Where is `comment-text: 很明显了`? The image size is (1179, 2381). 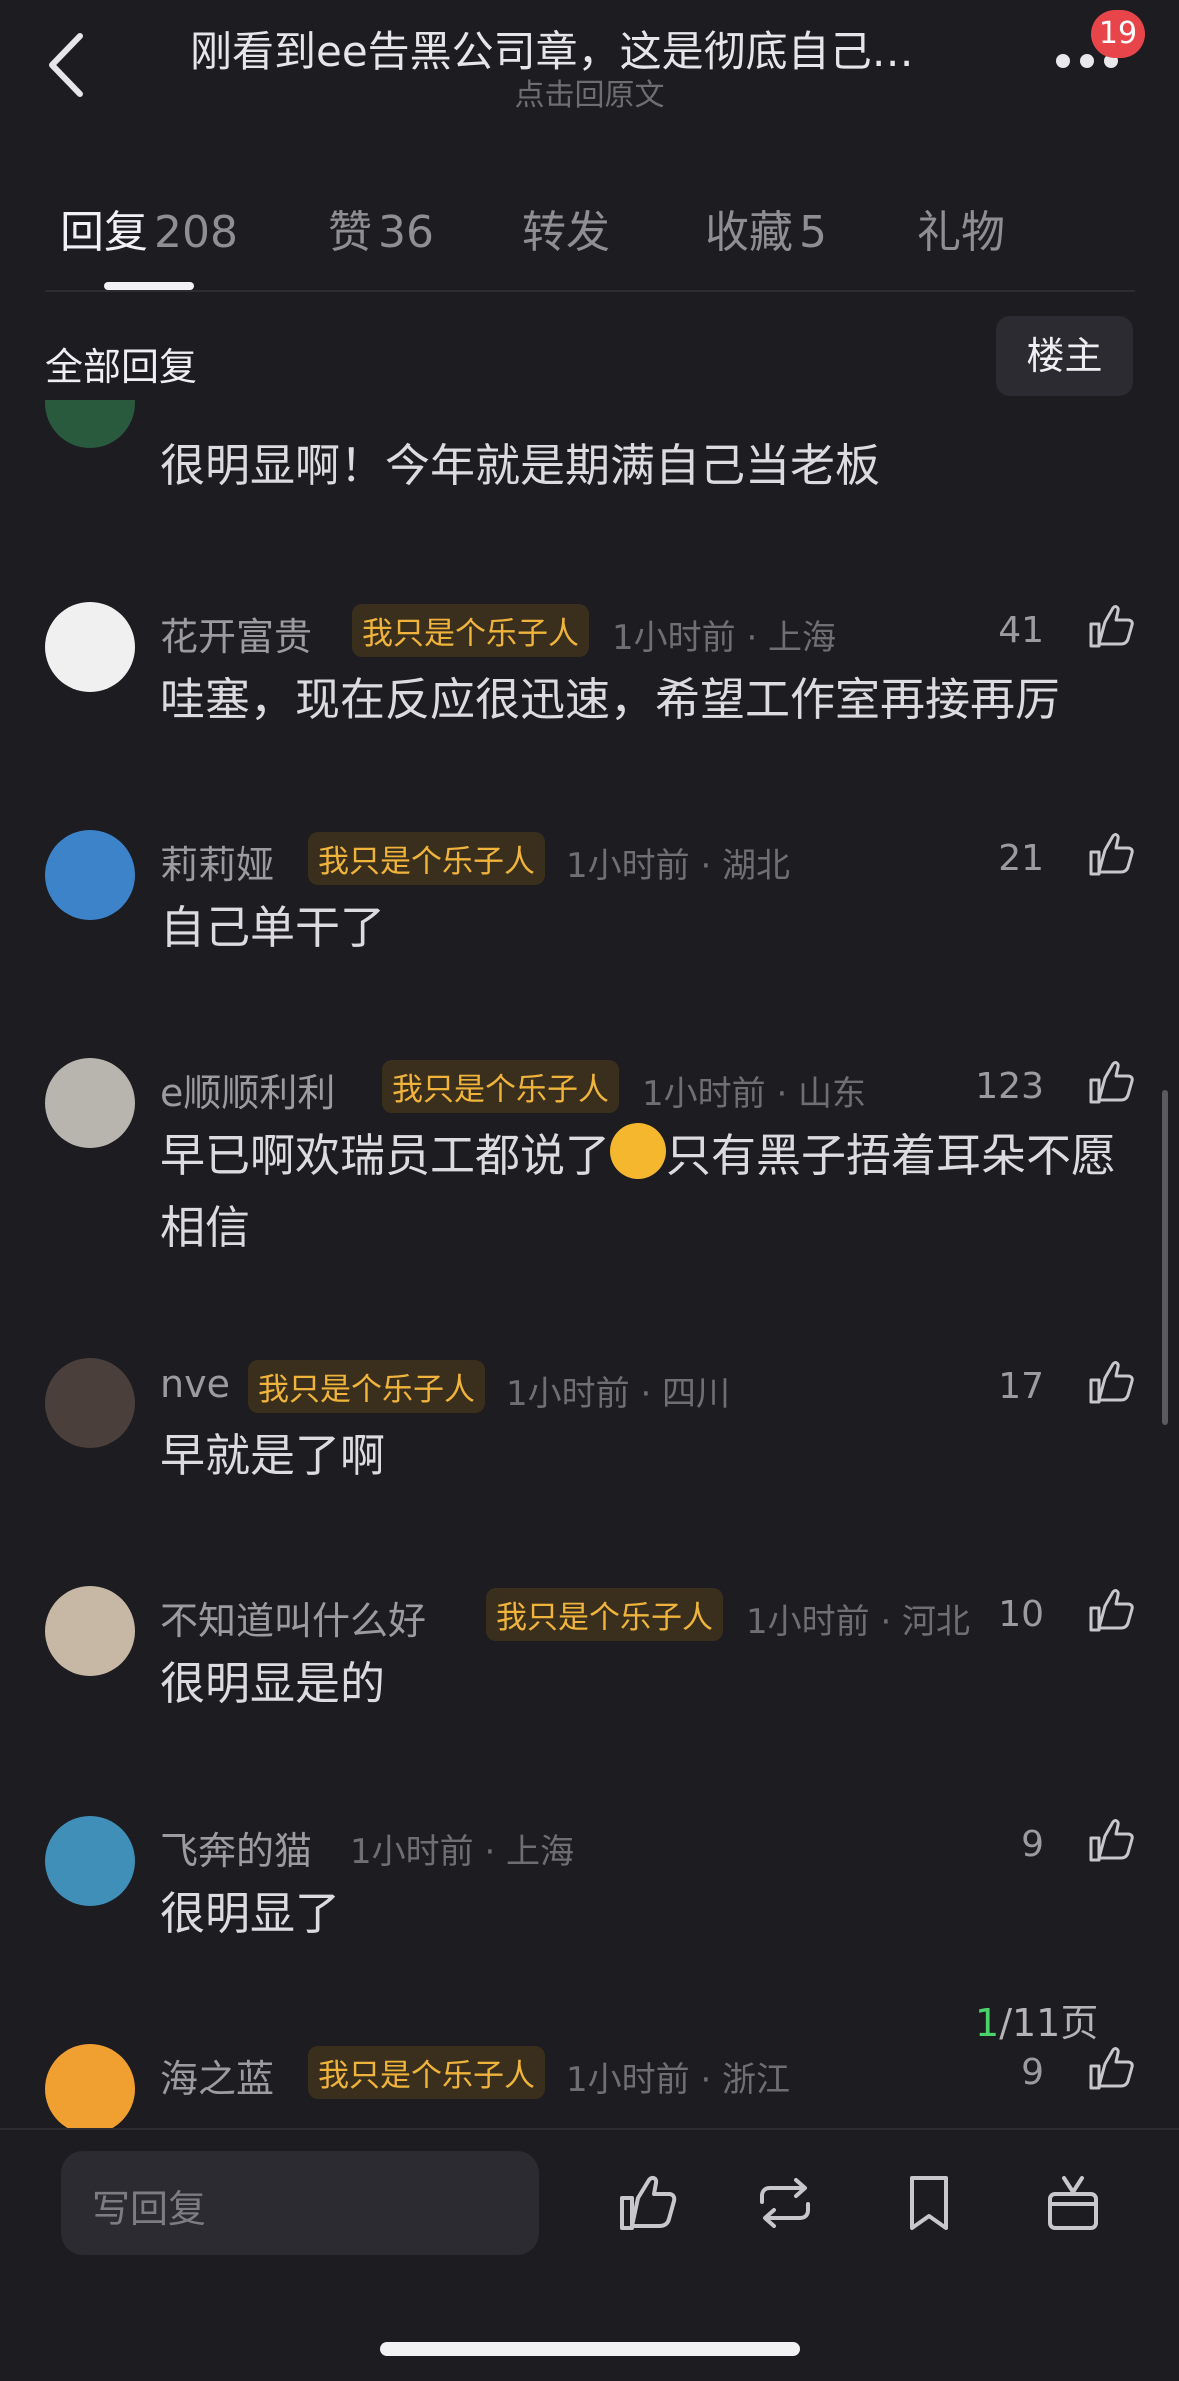
comment-text: 很明显了 is located at coordinates (250, 1913).